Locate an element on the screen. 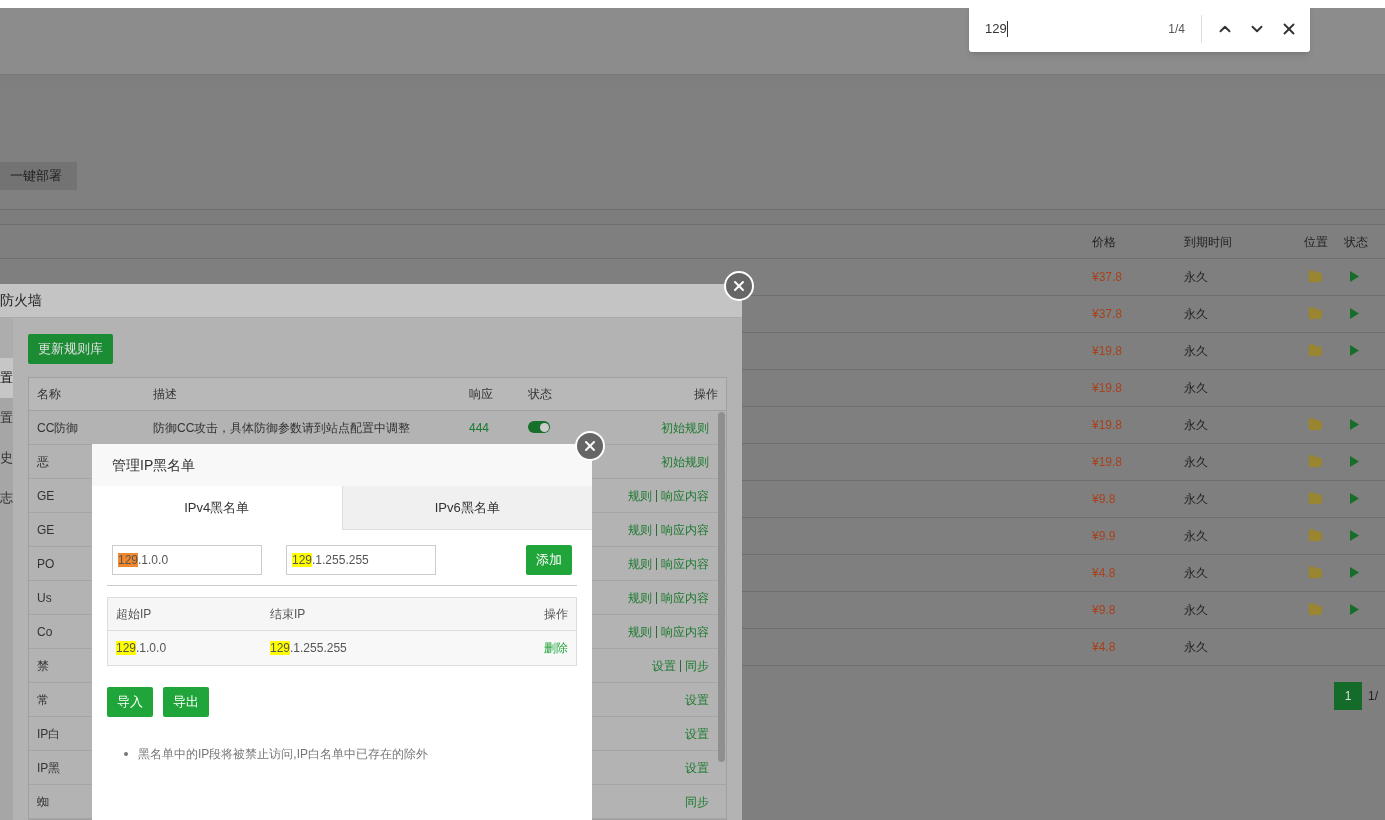 The image size is (1385, 820). table-cell-text: 129.1.0.0 is located at coordinates (142, 648).